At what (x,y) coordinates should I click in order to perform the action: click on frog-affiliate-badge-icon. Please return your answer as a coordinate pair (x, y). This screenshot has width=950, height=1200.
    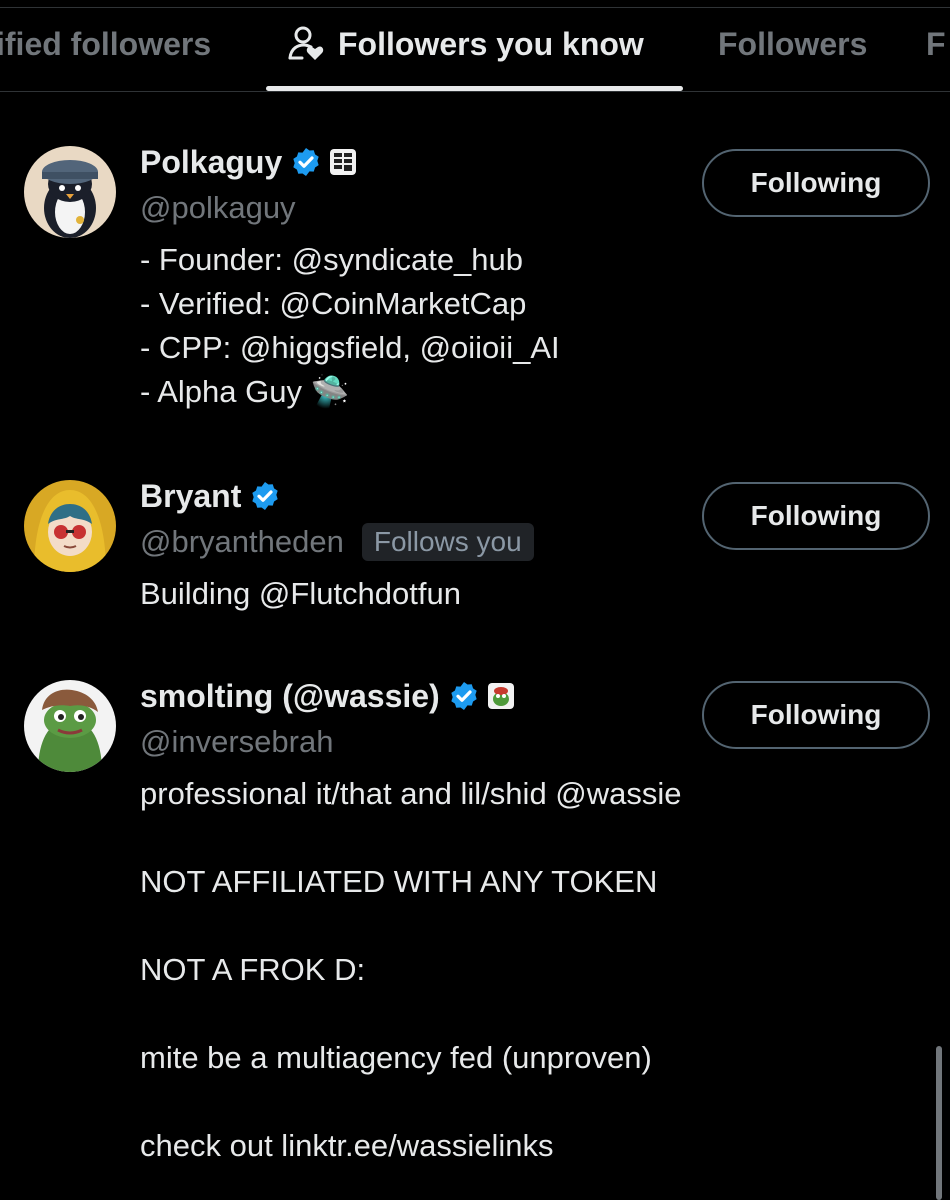
    Looking at the image, I should click on (500, 696).